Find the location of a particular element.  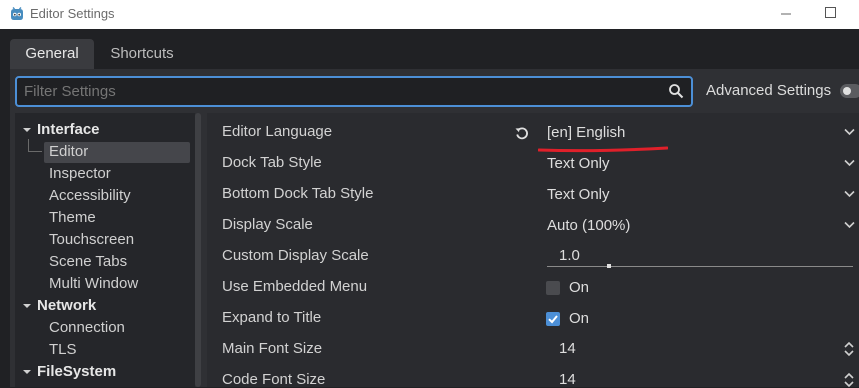

tree-section-network: Network is located at coordinates (66, 305).